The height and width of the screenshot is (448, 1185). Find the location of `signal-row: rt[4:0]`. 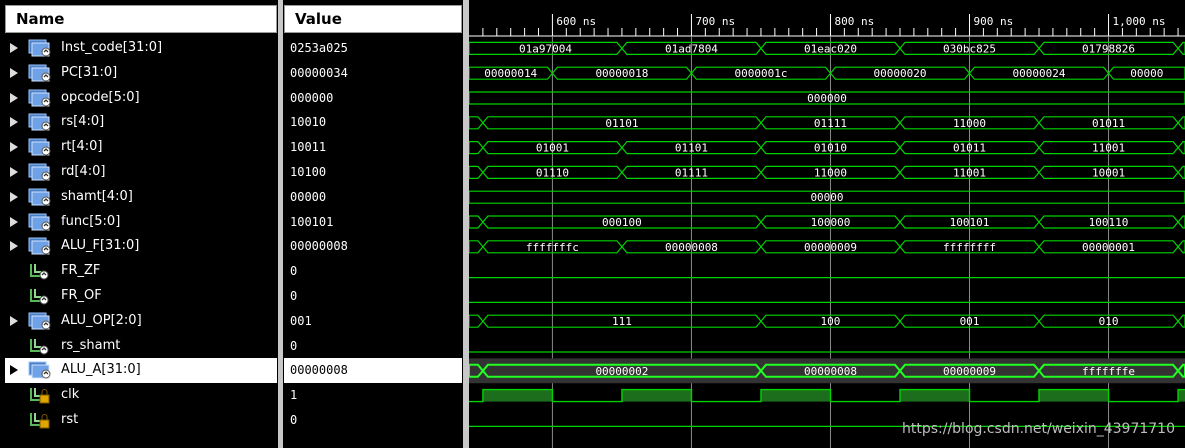

signal-row: rt[4:0] is located at coordinates (141, 147).